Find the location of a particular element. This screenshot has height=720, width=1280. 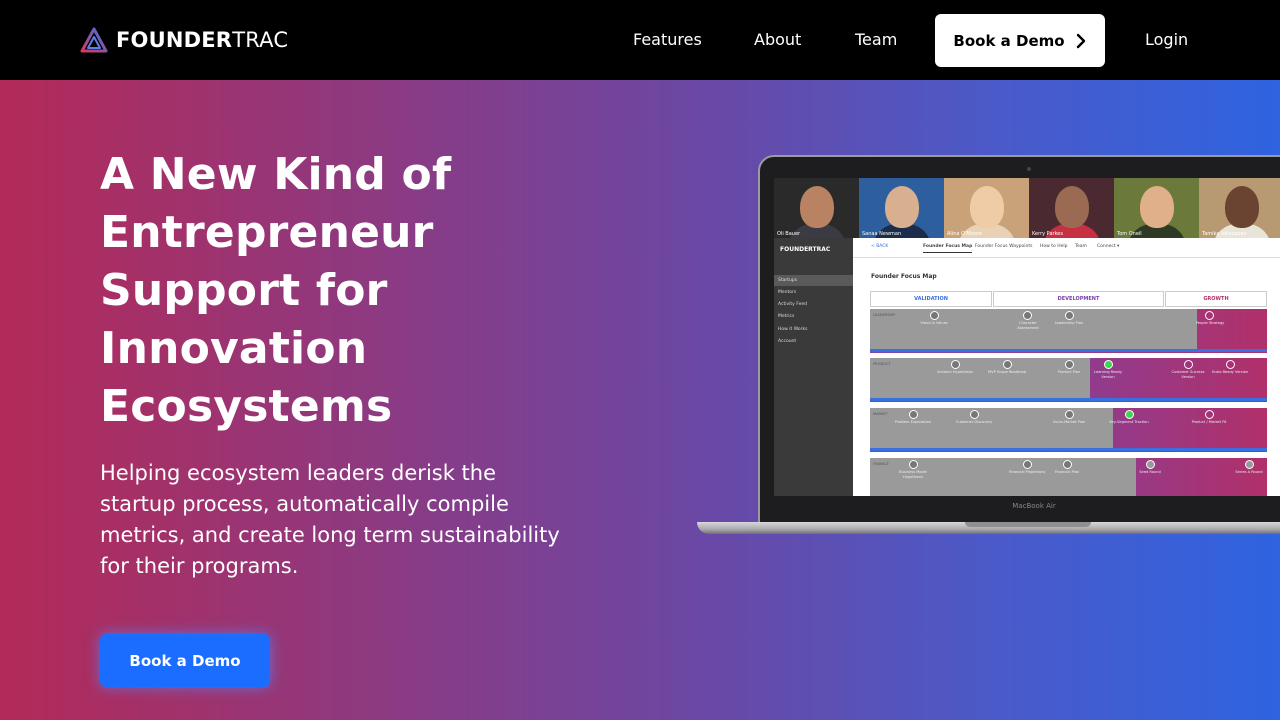

node-label: Financial Plan is located at coordinates (1067, 472).